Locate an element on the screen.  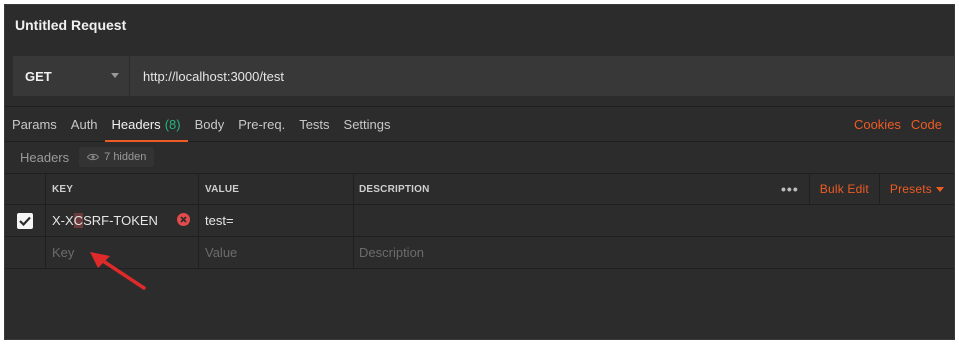
tab-body: Body is located at coordinates (210, 124).